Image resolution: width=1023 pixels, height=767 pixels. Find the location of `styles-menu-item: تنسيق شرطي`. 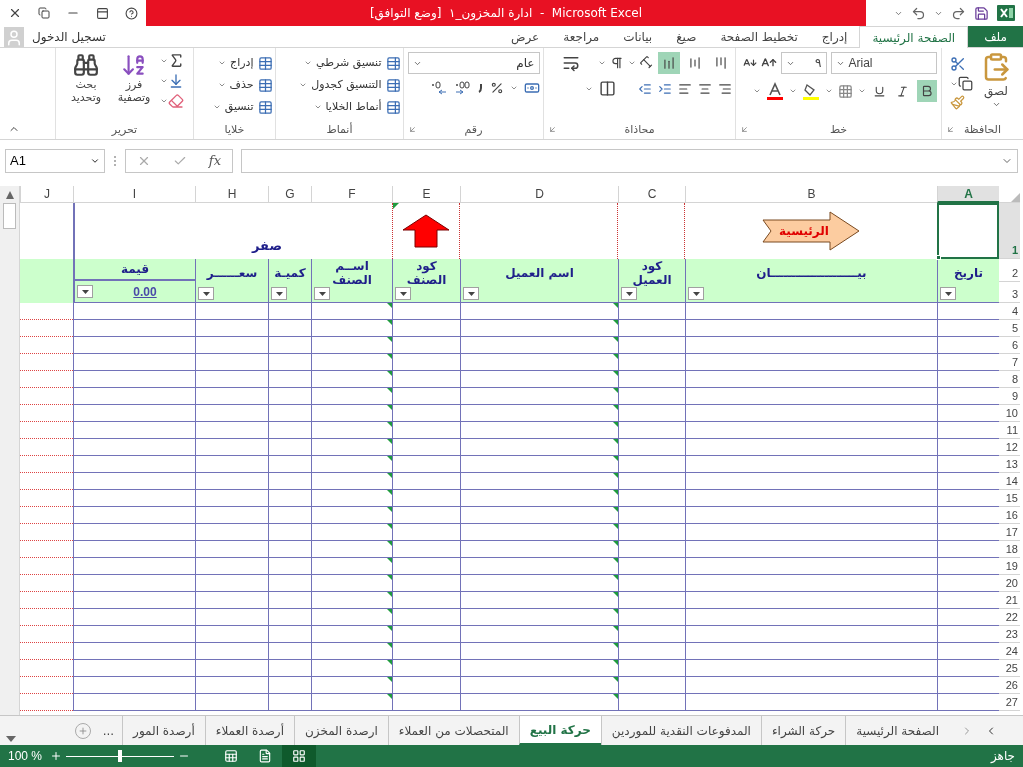

styles-menu-item: تنسيق شرطي is located at coordinates (349, 63).